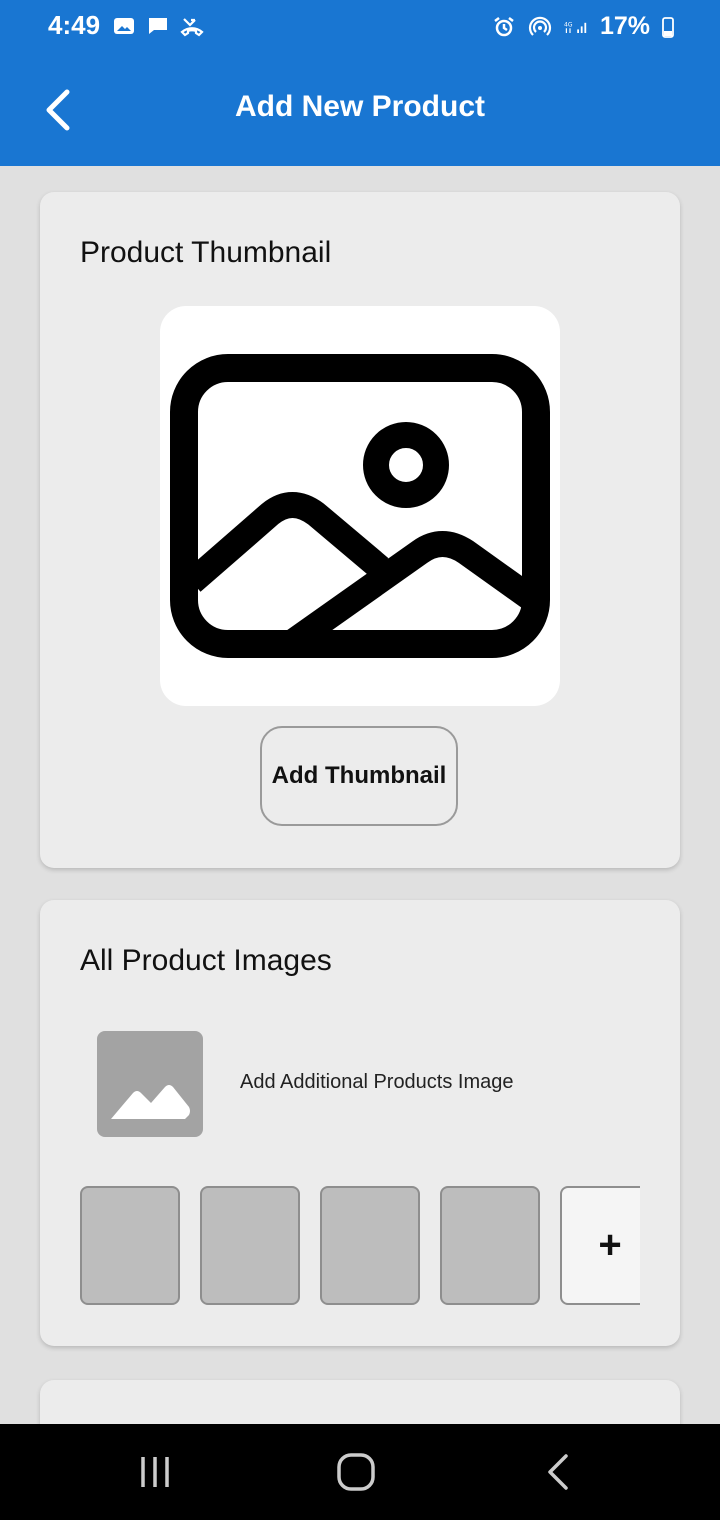 Image resolution: width=720 pixels, height=1520 pixels. What do you see at coordinates (540, 26) in the screenshot?
I see `hotspot-icon` at bounding box center [540, 26].